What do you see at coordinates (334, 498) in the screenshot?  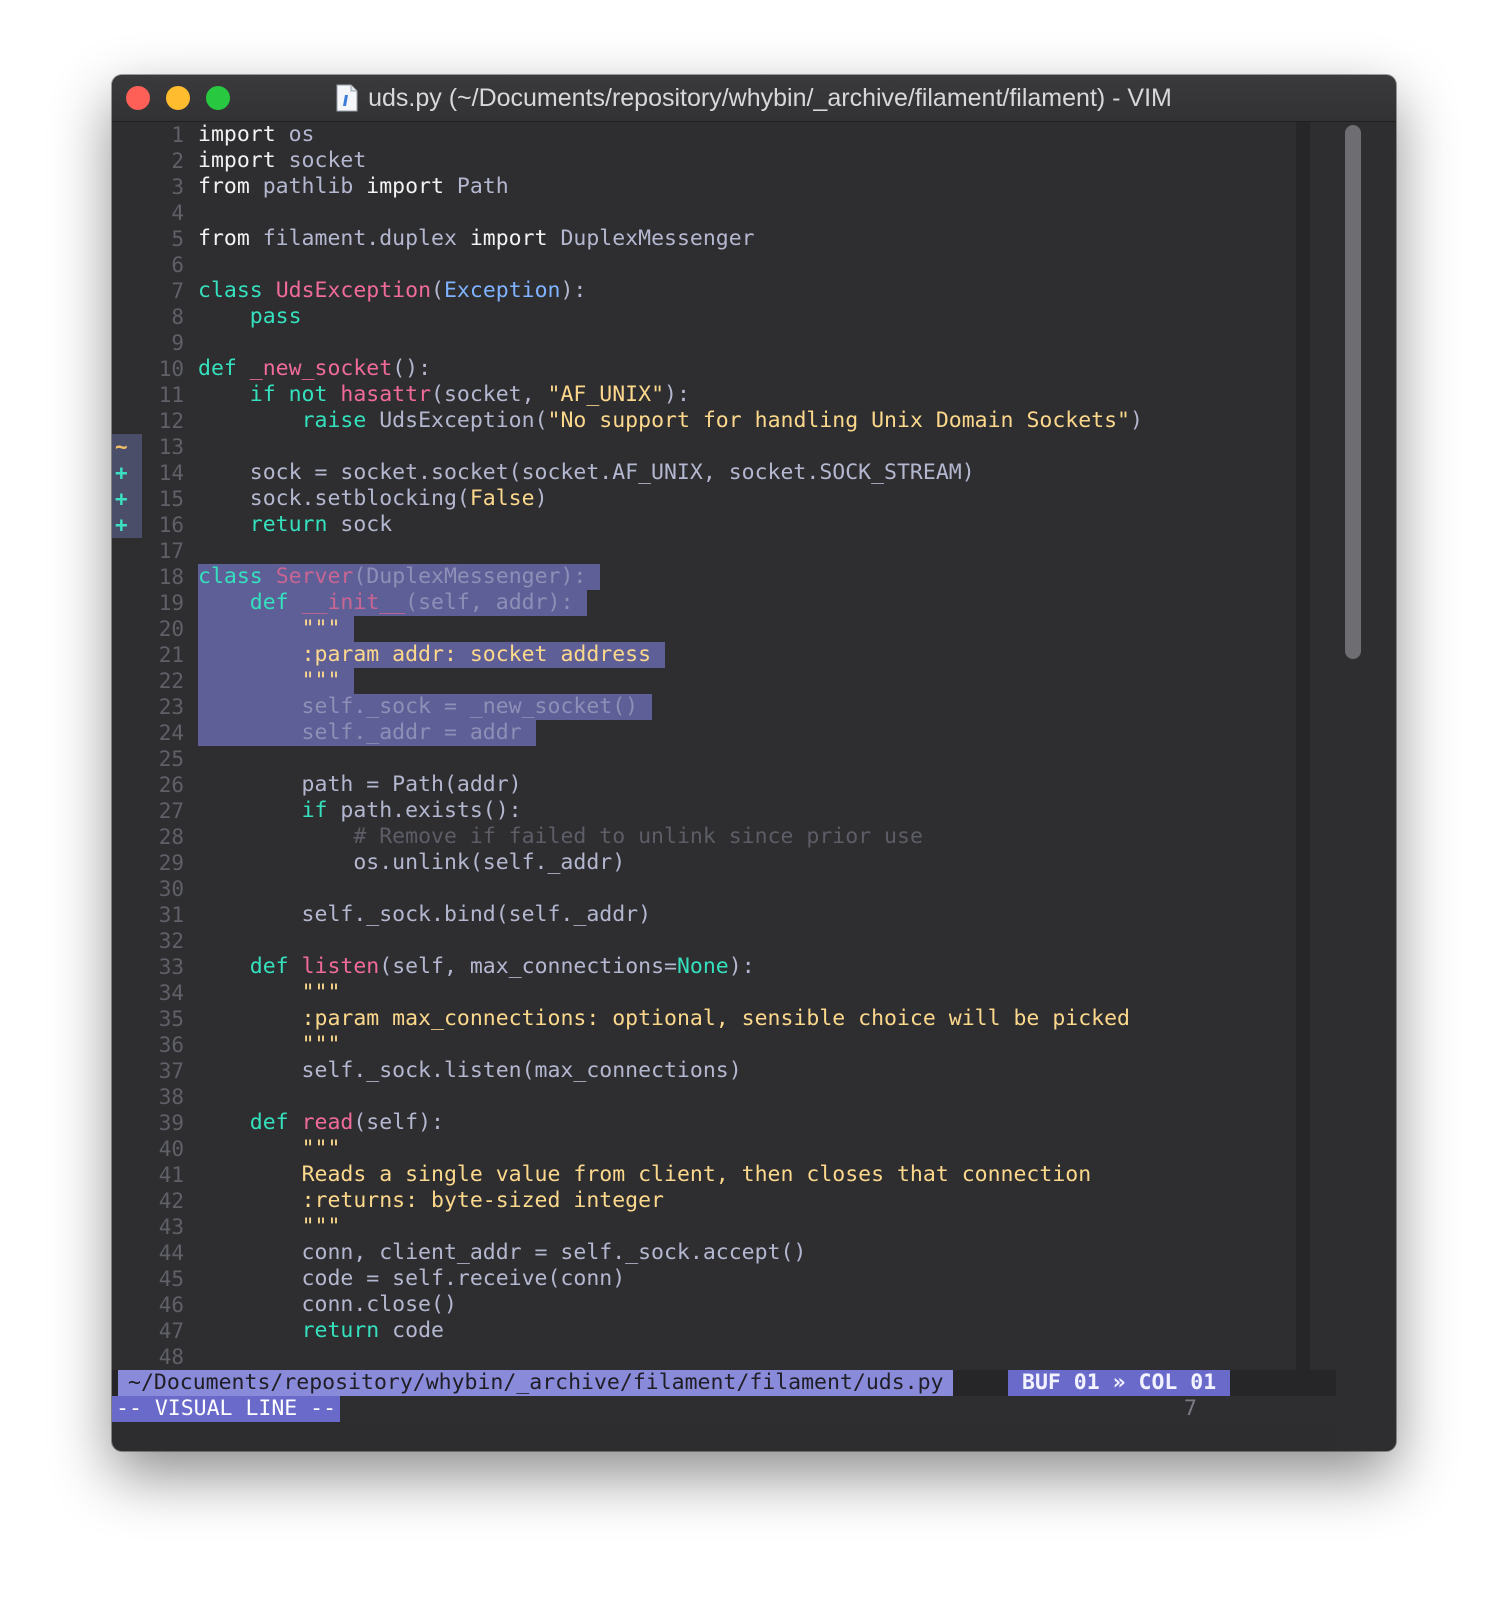 I see `code-token: sock.setblocking(` at bounding box center [334, 498].